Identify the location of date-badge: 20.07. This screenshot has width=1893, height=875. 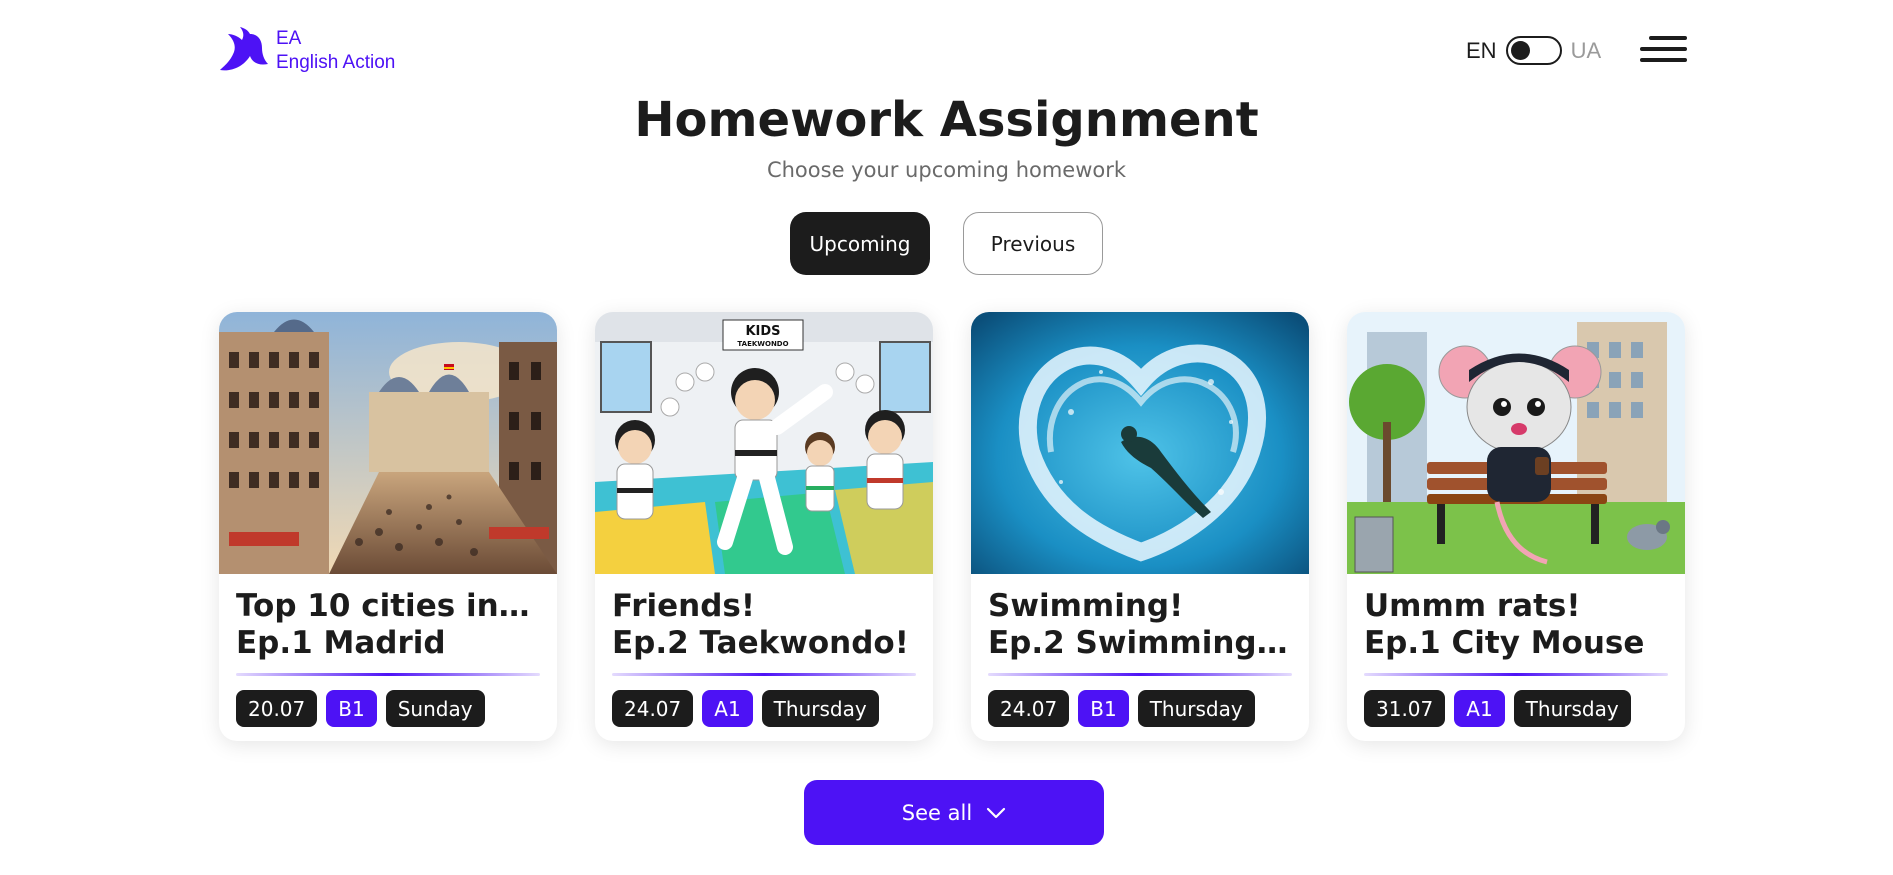
(277, 708).